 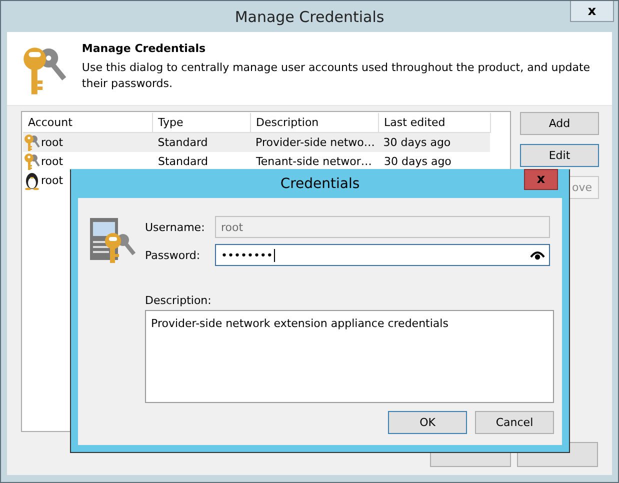 What do you see at coordinates (173, 255) in the screenshot?
I see `password-label: Password:` at bounding box center [173, 255].